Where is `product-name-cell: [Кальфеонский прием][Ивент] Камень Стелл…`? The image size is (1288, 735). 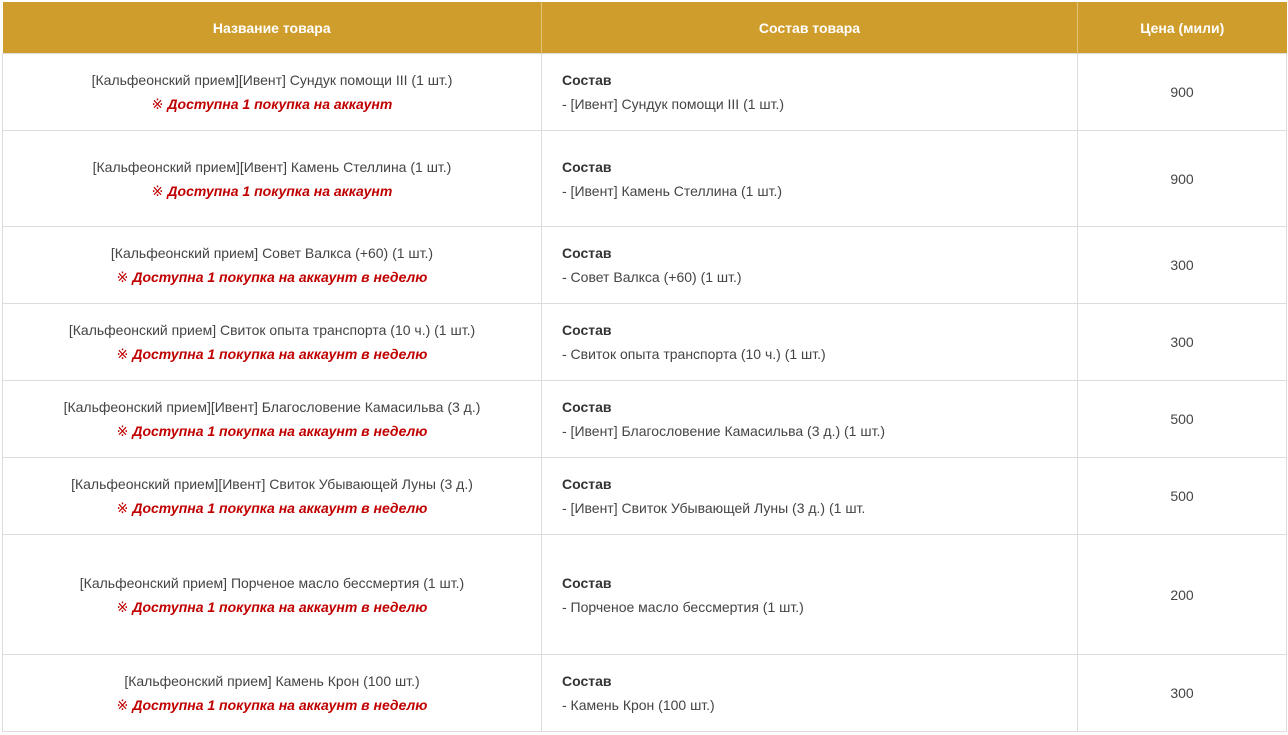
product-name-cell: [Кальфеонский прием][Ивент] Камень Стелл… is located at coordinates (272, 178).